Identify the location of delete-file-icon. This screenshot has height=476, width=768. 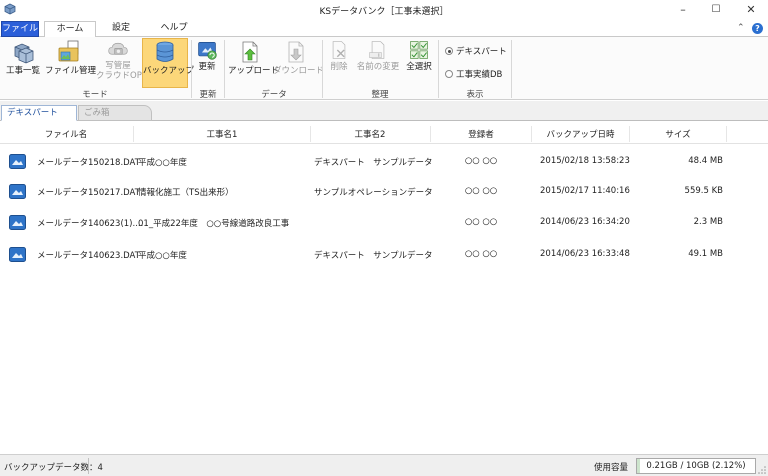
(339, 50).